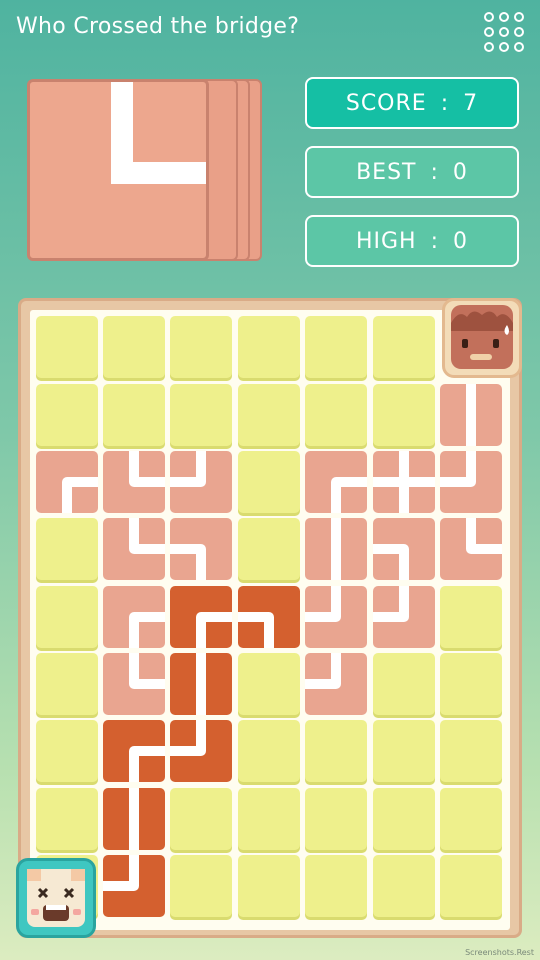  What do you see at coordinates (434, 172) in the screenshot?
I see `best-colon: :` at bounding box center [434, 172].